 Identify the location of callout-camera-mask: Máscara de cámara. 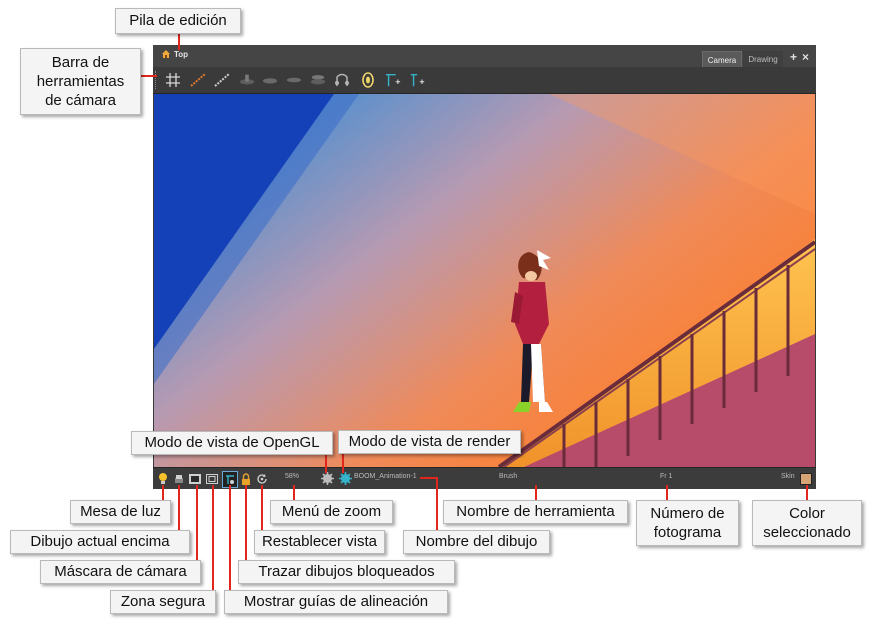
(120, 572).